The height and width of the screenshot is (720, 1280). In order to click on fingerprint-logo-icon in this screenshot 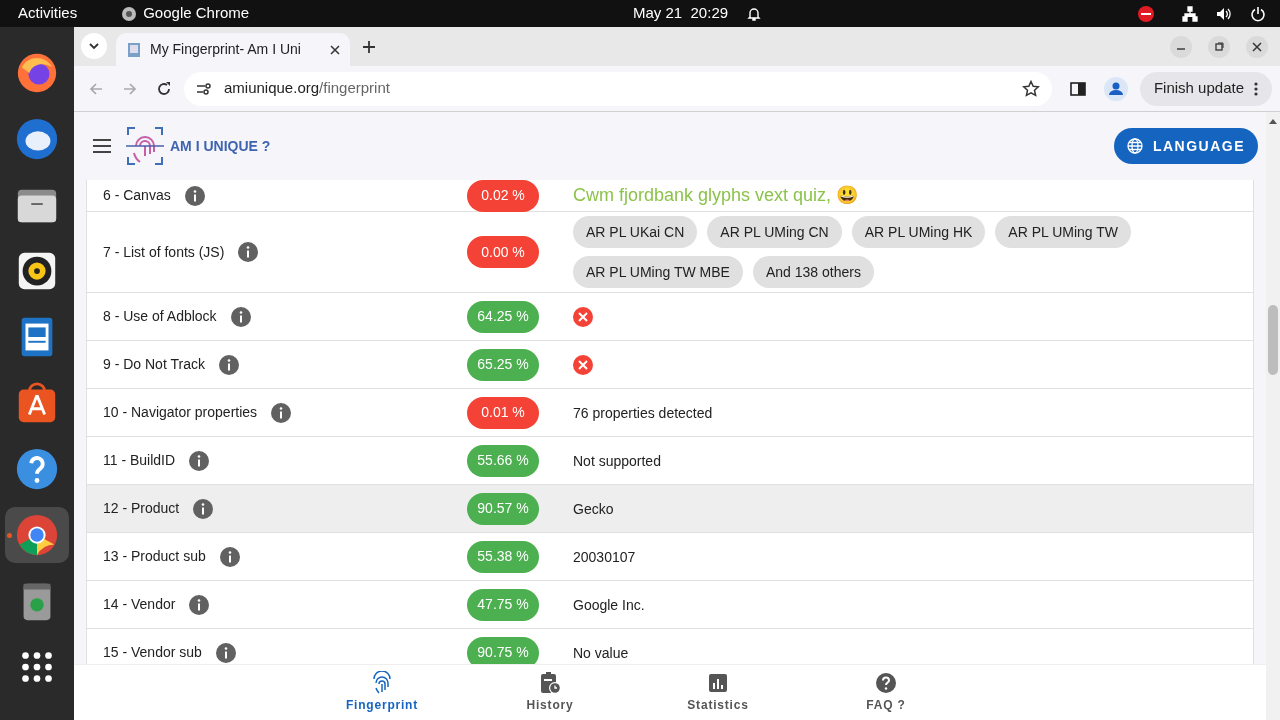, I will do `click(145, 146)`.